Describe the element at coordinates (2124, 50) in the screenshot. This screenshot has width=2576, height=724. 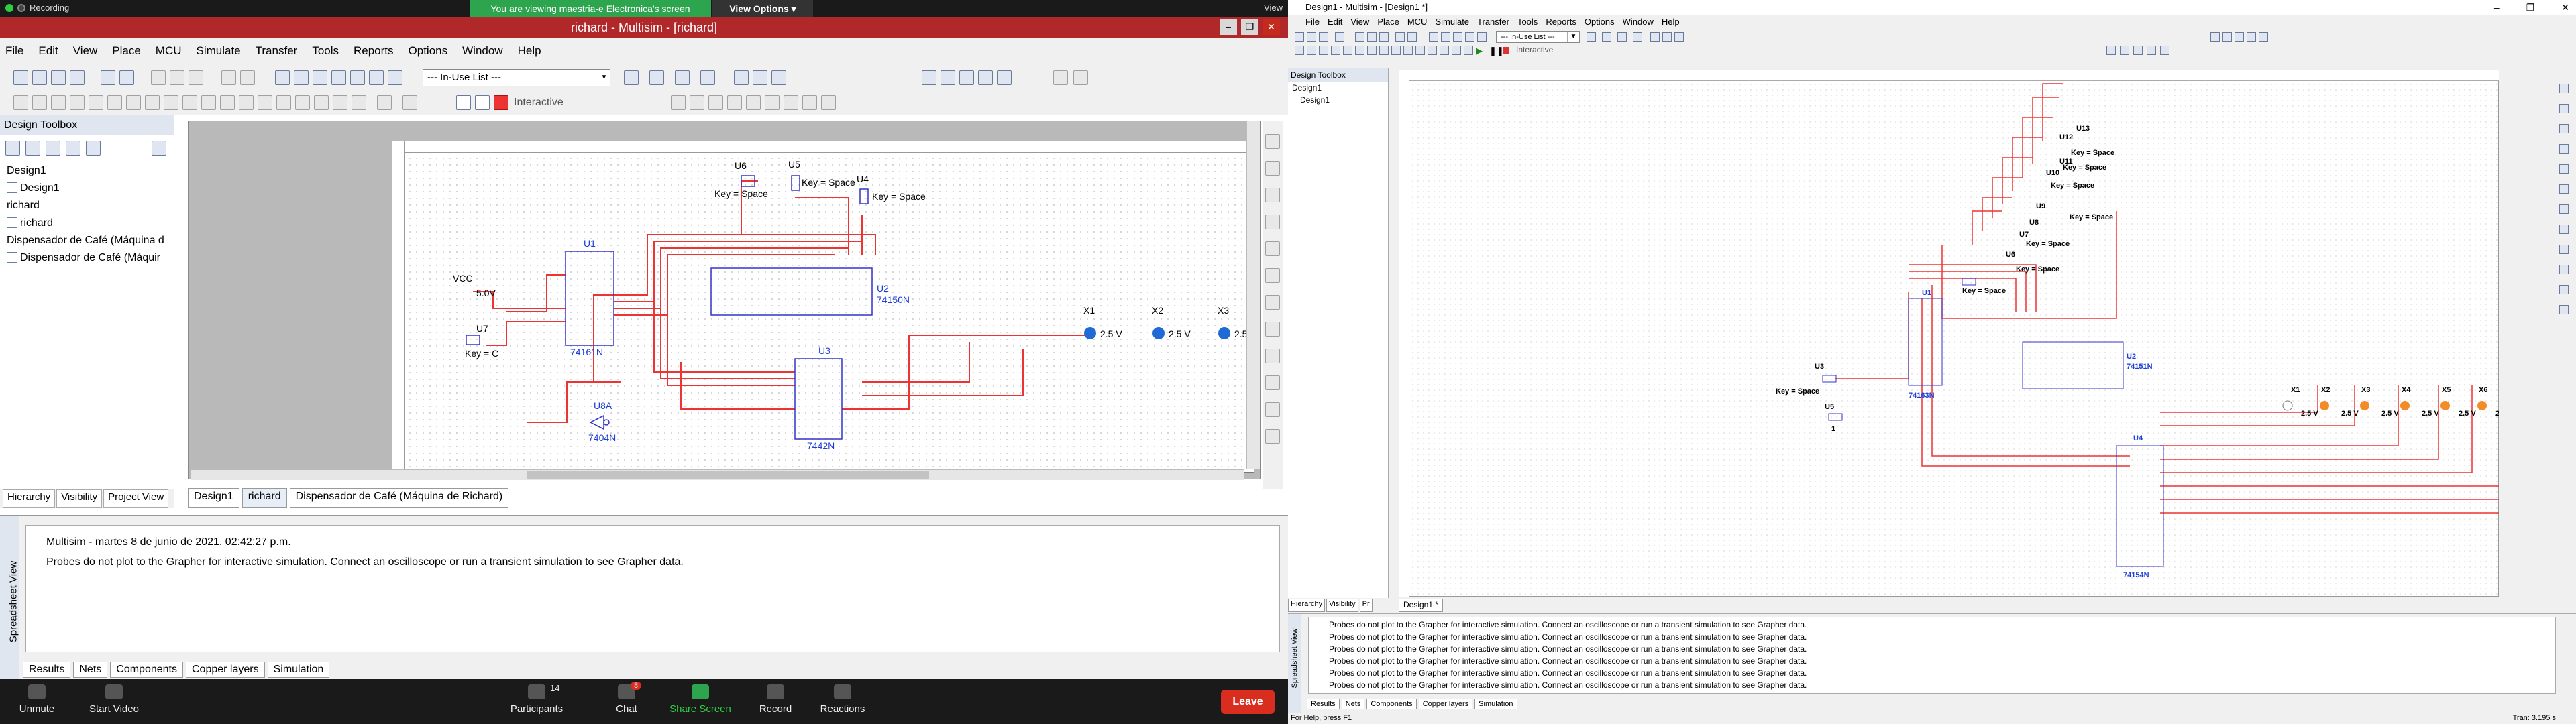
I see `probe-current-icon` at that location.